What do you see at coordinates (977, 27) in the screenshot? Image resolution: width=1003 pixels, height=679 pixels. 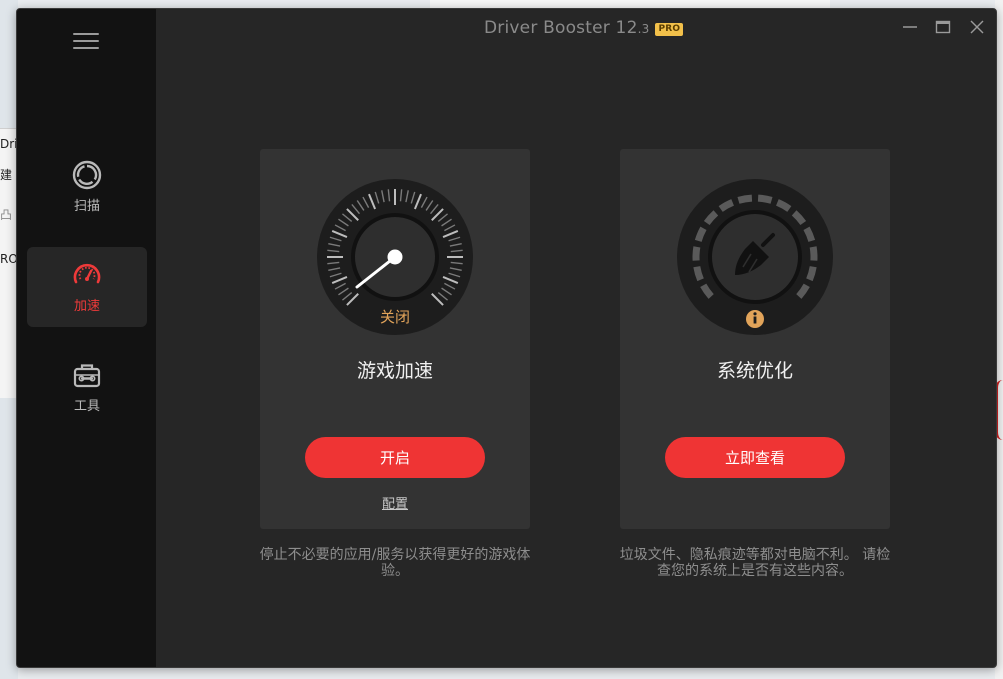 I see `close-icon` at bounding box center [977, 27].